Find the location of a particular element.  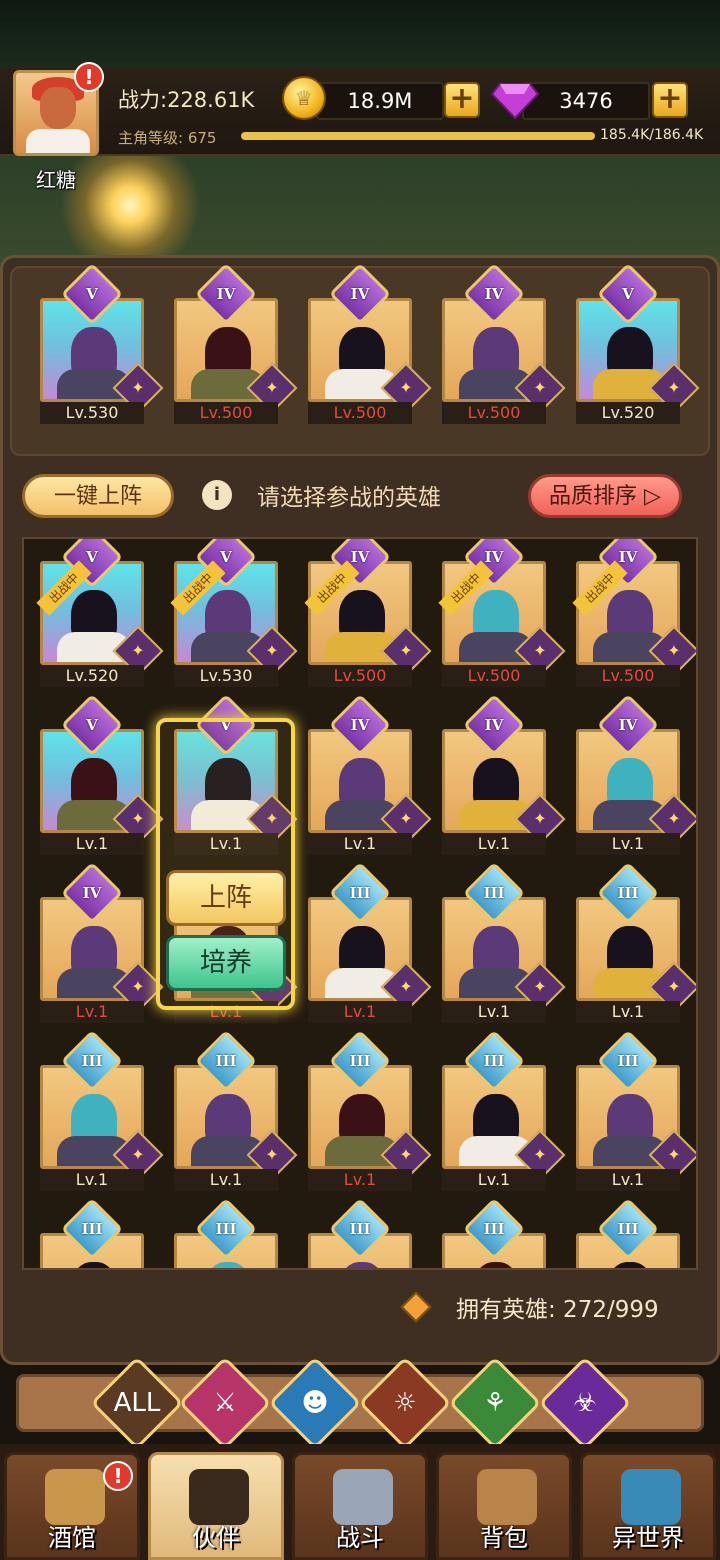

tab-4: 背包 is located at coordinates (504, 1506).